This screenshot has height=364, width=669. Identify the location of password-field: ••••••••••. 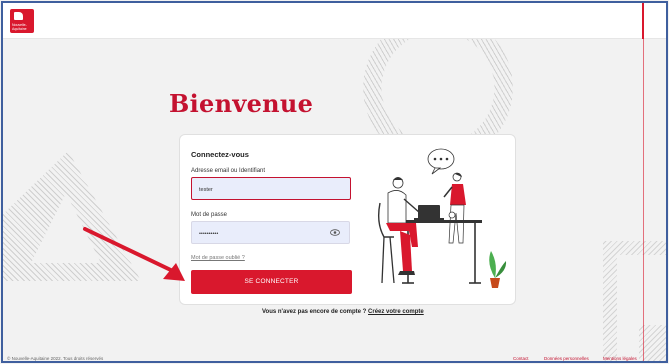
(270, 232).